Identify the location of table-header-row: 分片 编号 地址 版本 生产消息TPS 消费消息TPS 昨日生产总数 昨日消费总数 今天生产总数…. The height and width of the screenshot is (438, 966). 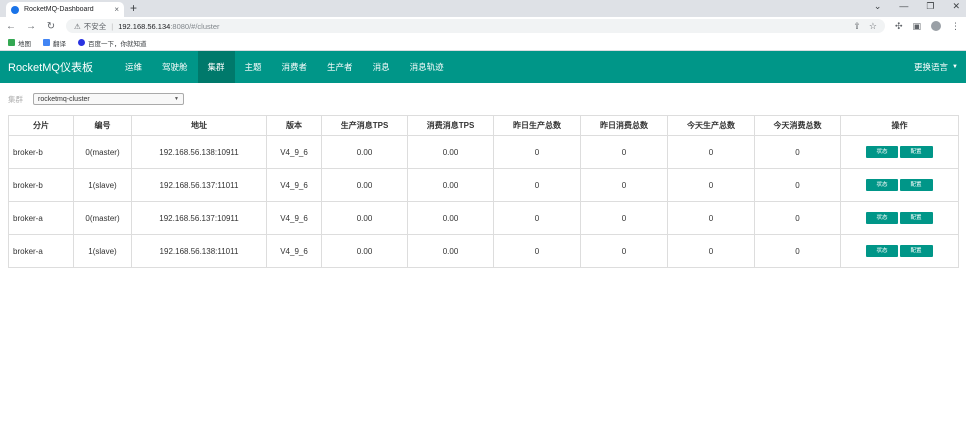
(483, 125).